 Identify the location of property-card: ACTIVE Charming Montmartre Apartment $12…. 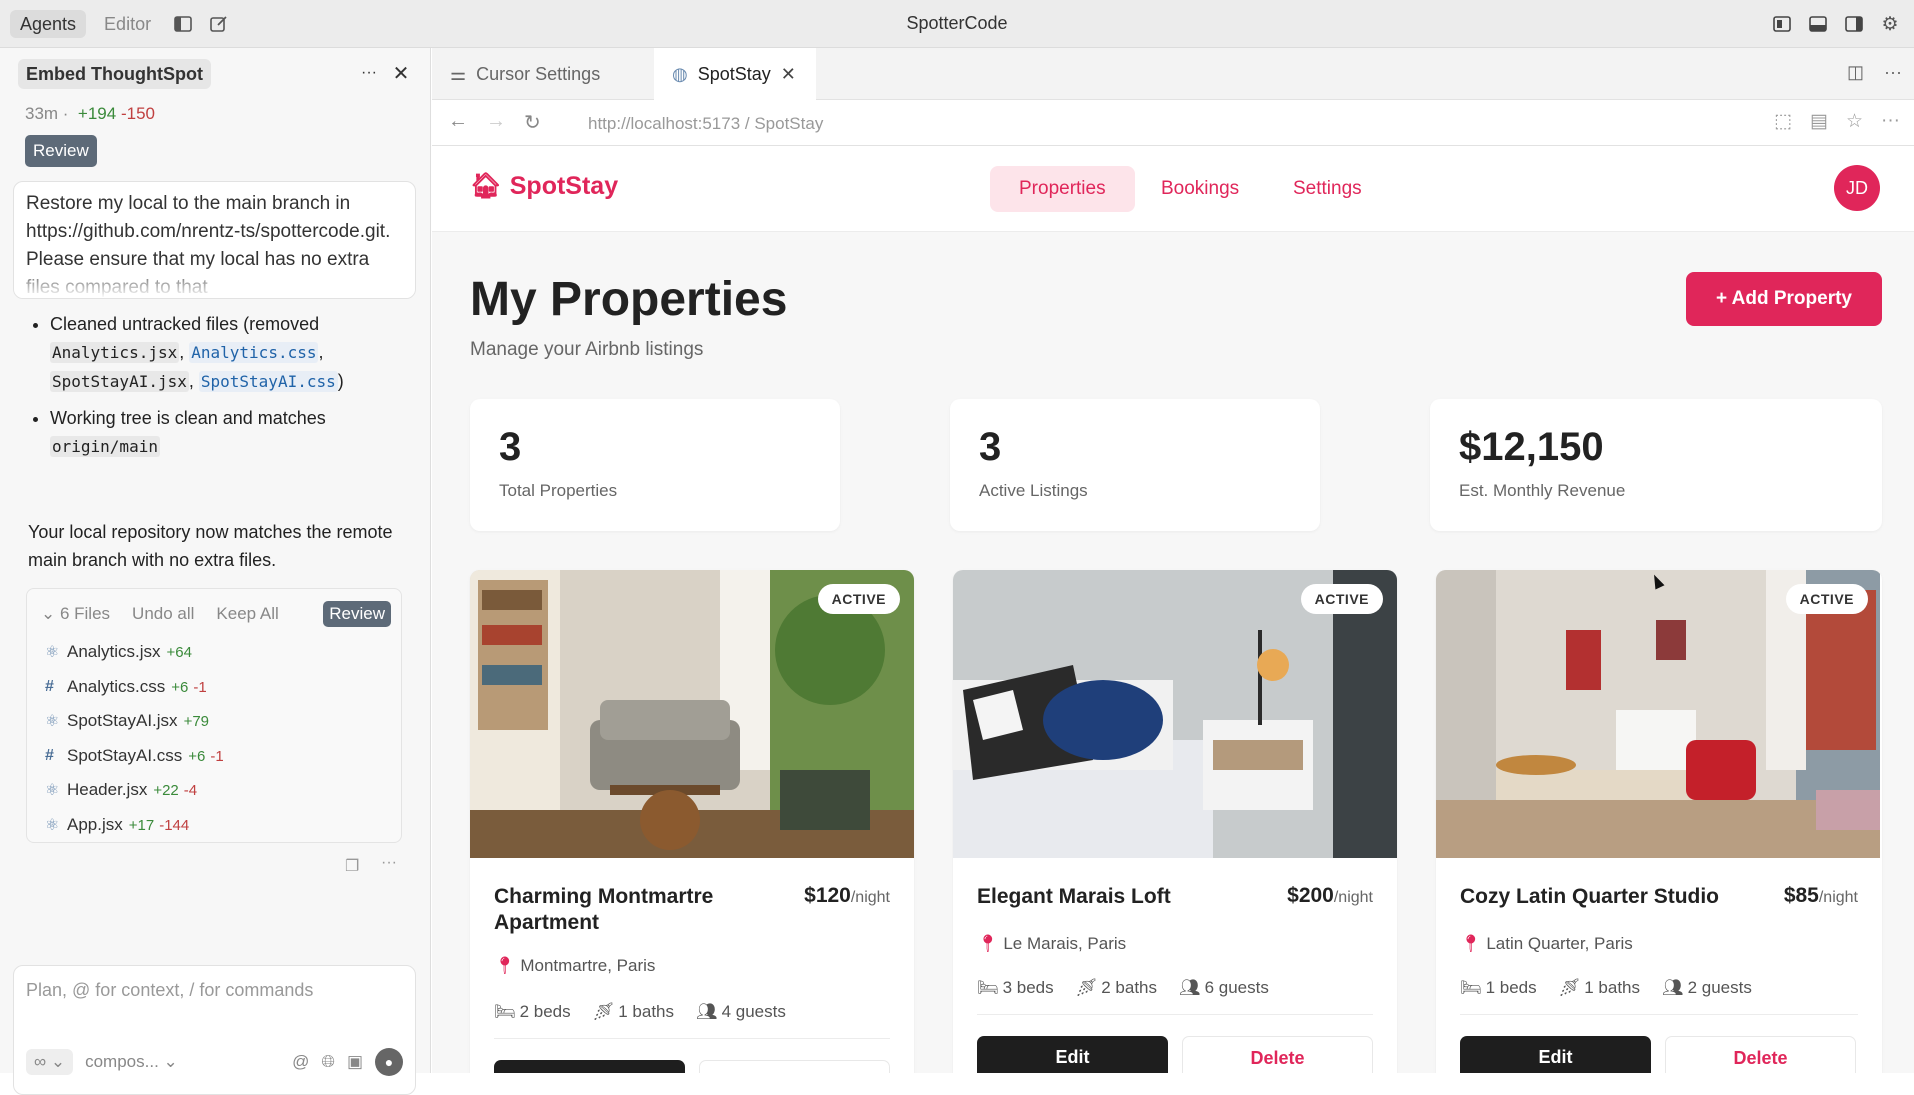
(692, 821).